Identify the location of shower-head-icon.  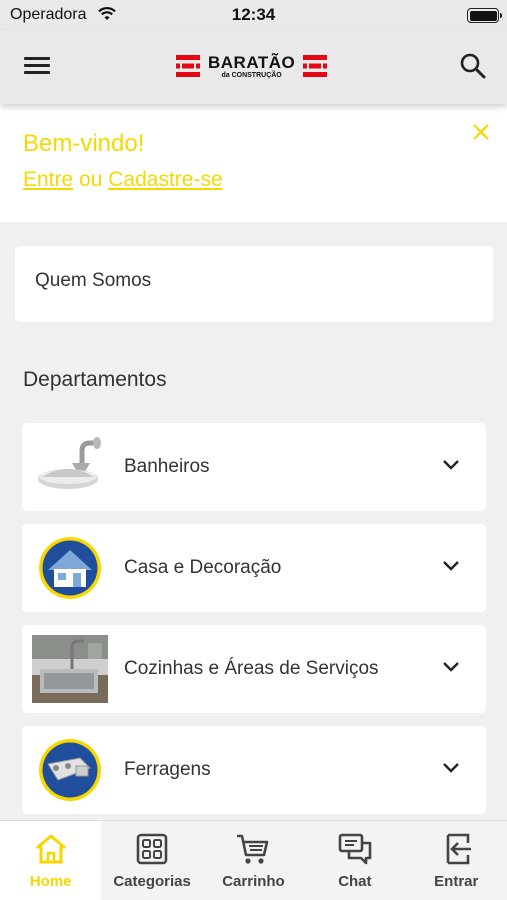
(69, 463).